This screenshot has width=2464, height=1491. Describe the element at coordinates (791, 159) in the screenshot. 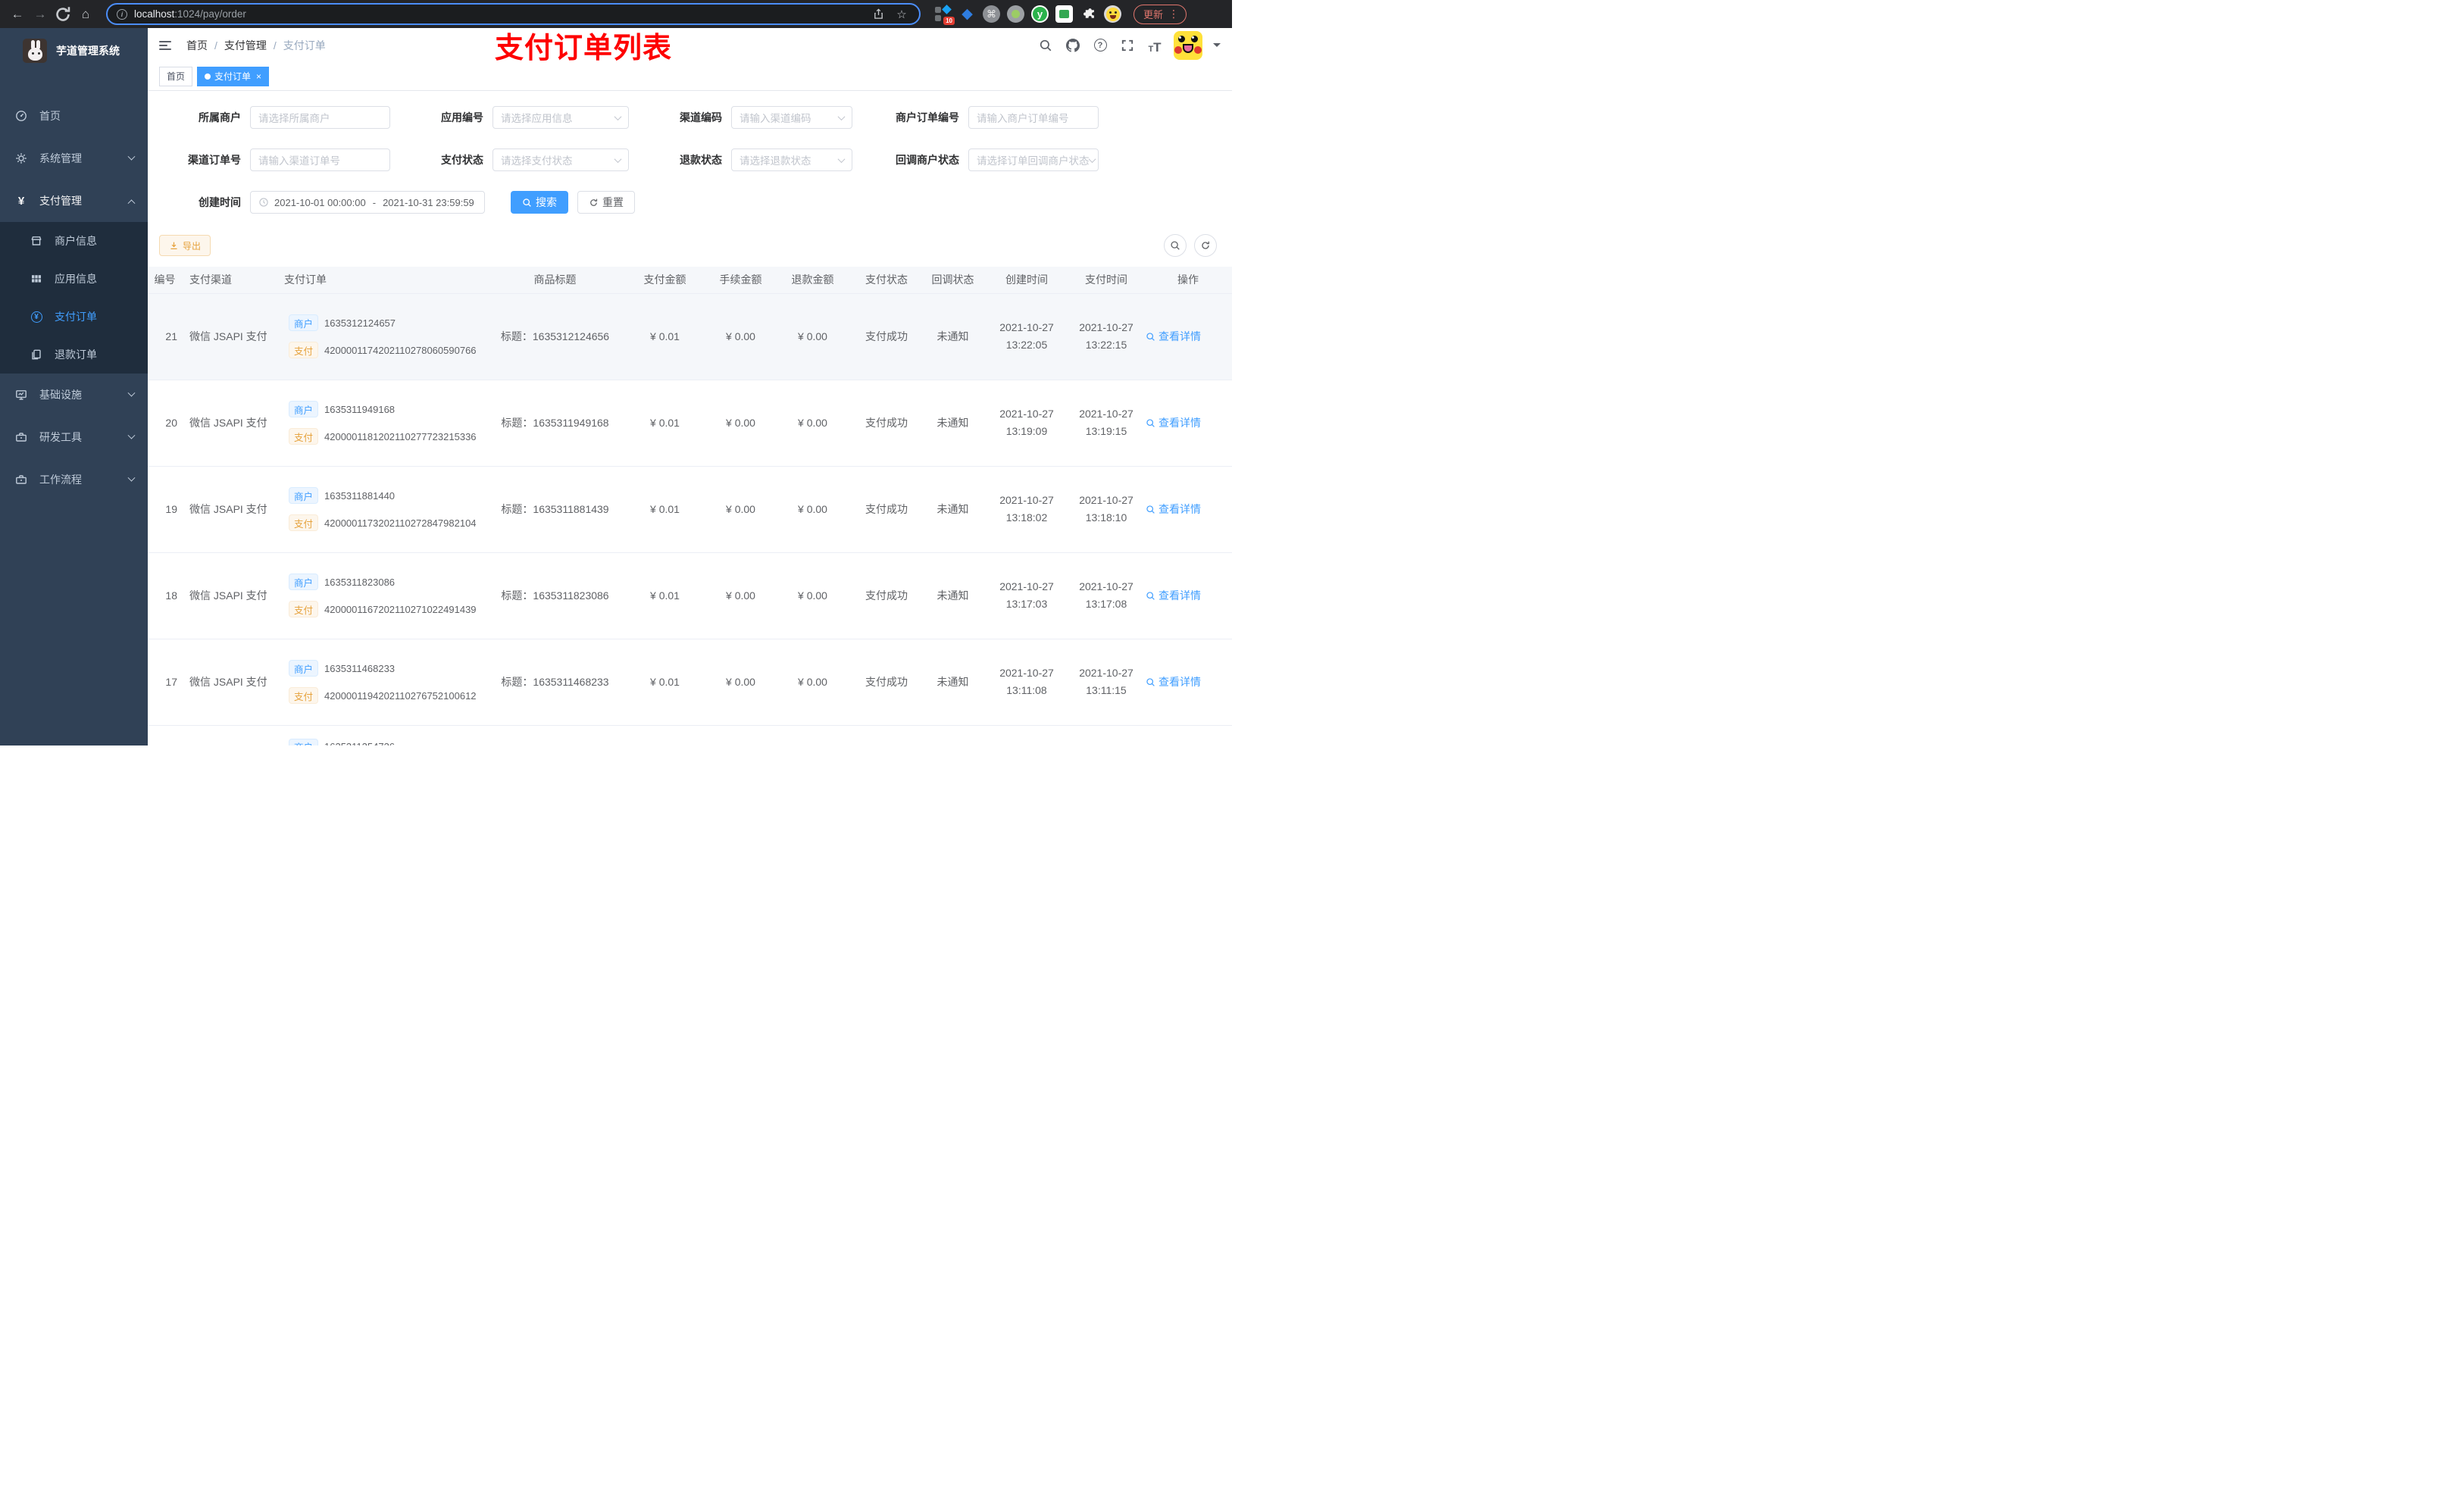

I see `refund-status-select: 请选择退款状态` at that location.